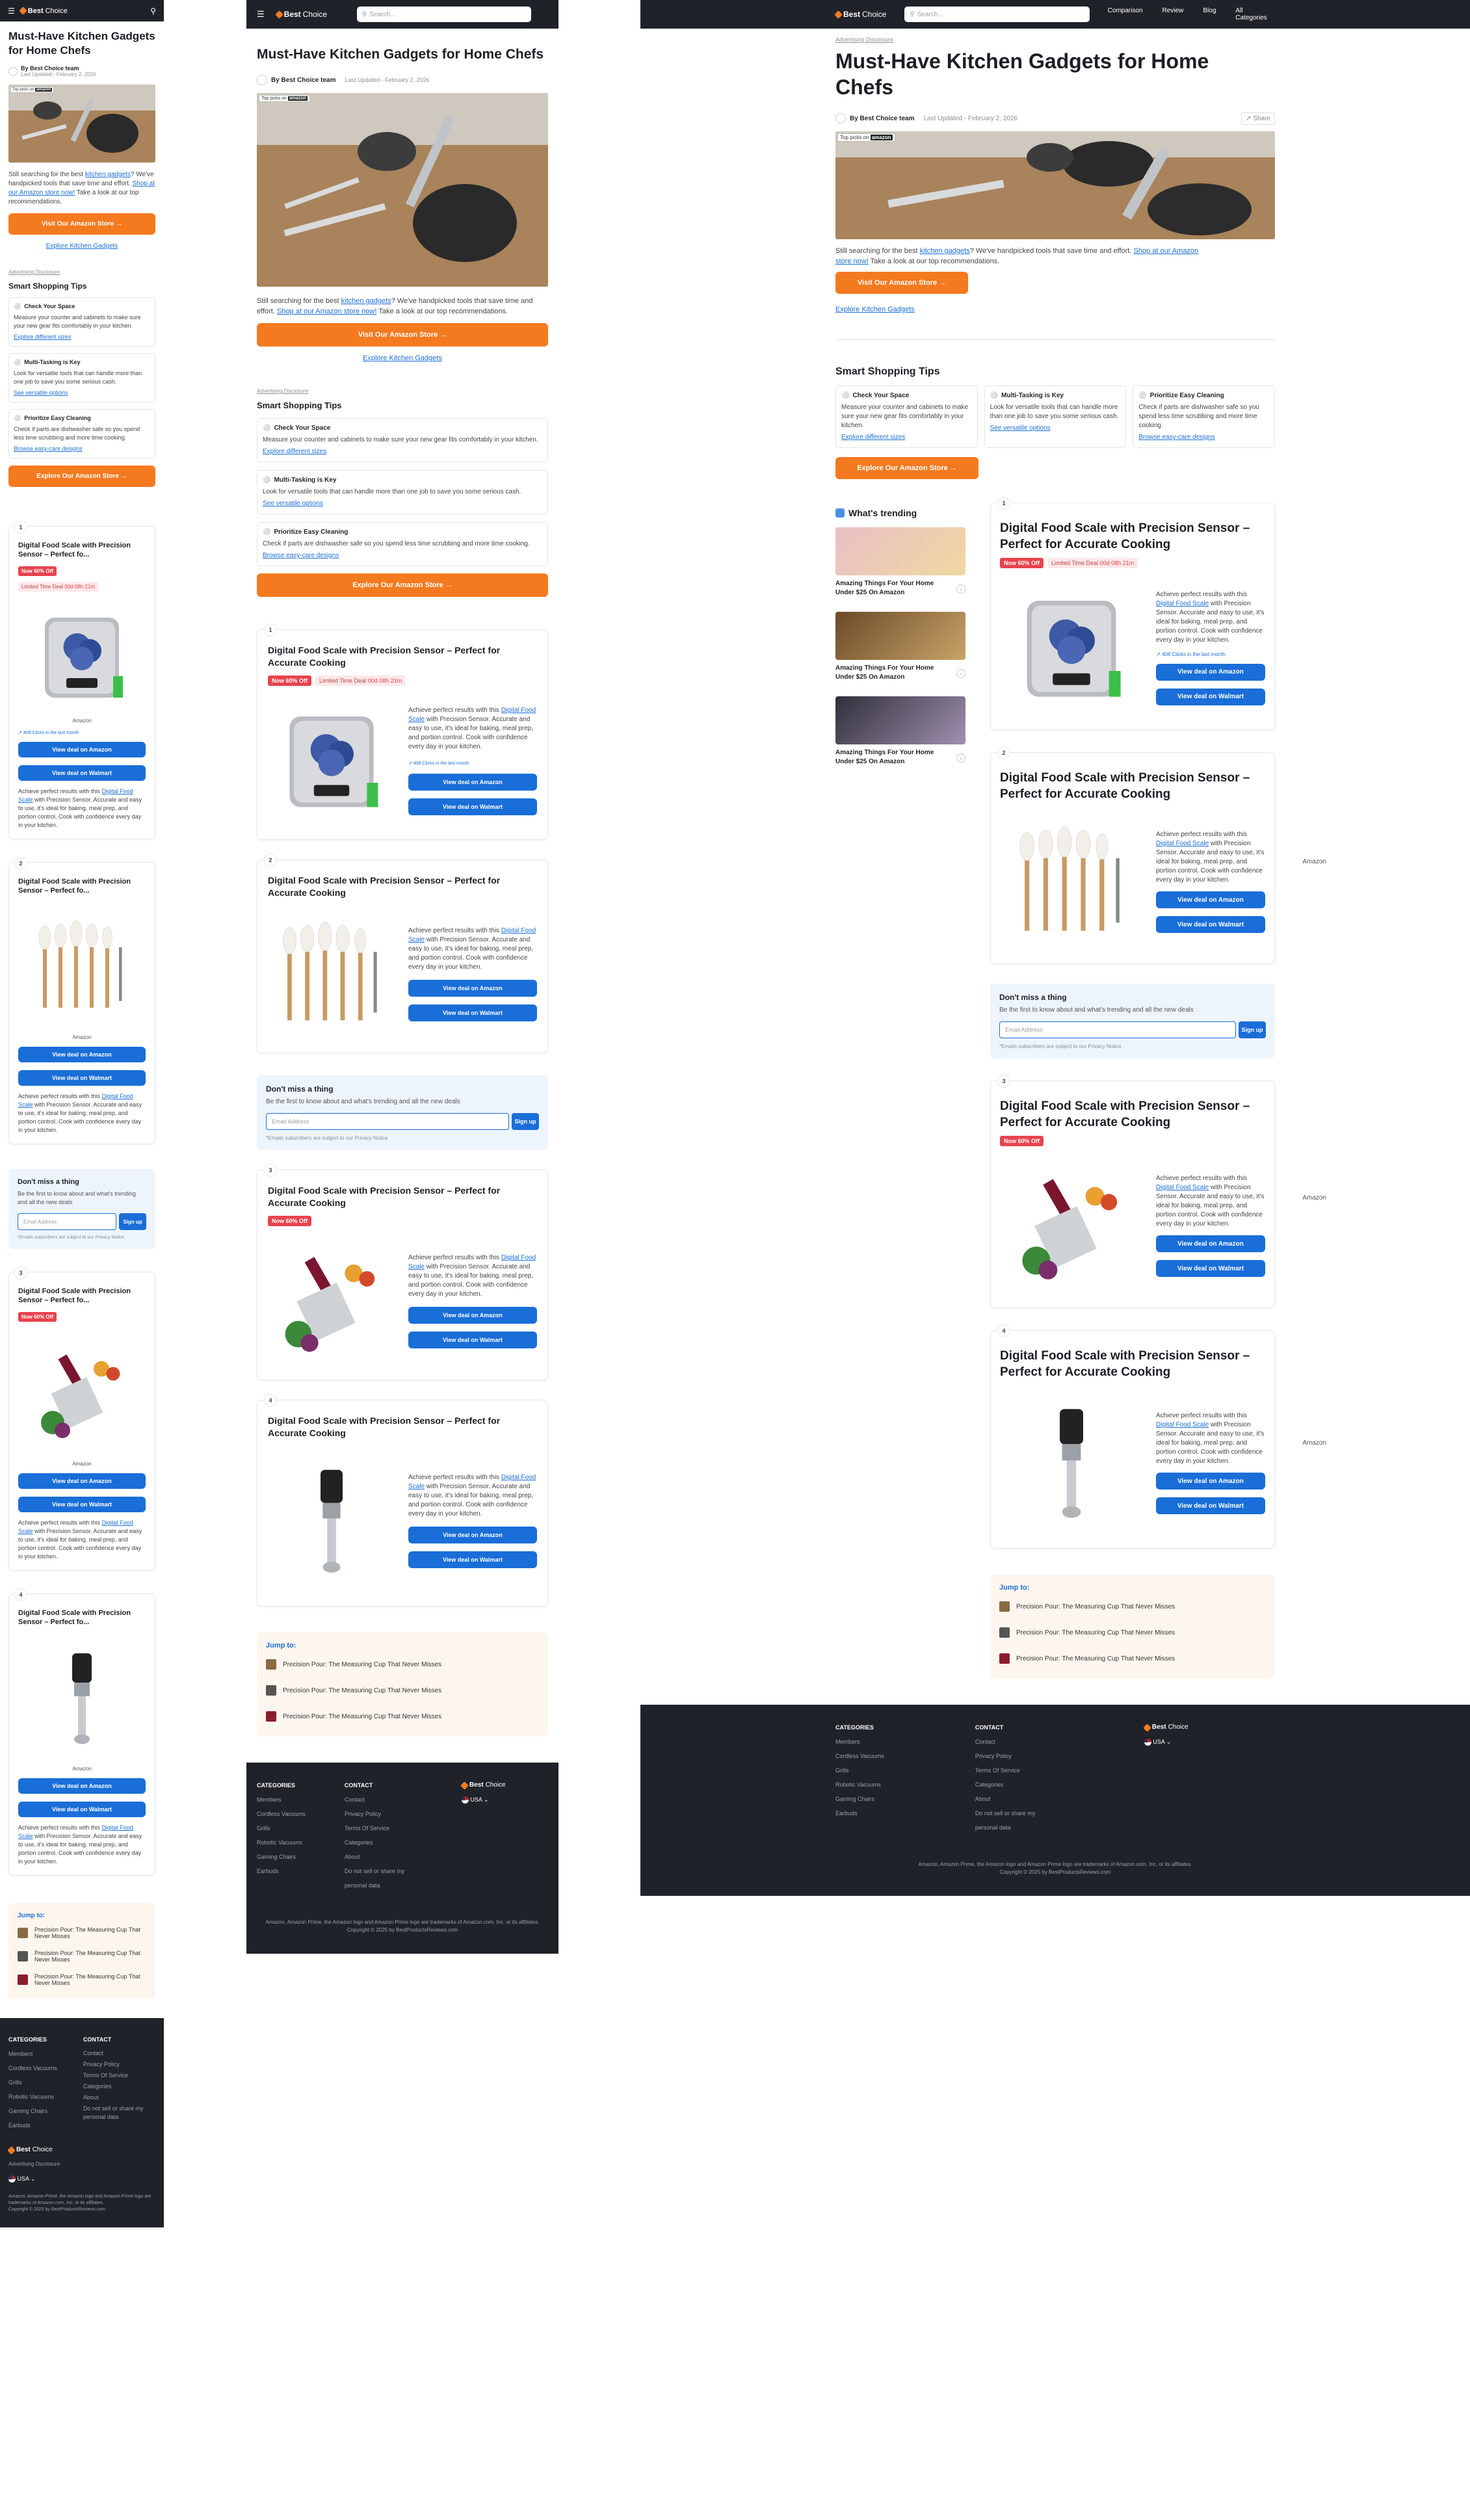 This screenshot has width=1470, height=2520. What do you see at coordinates (81, 2164) in the screenshot?
I see `footer-disclosure: Advertising Disclosure` at bounding box center [81, 2164].